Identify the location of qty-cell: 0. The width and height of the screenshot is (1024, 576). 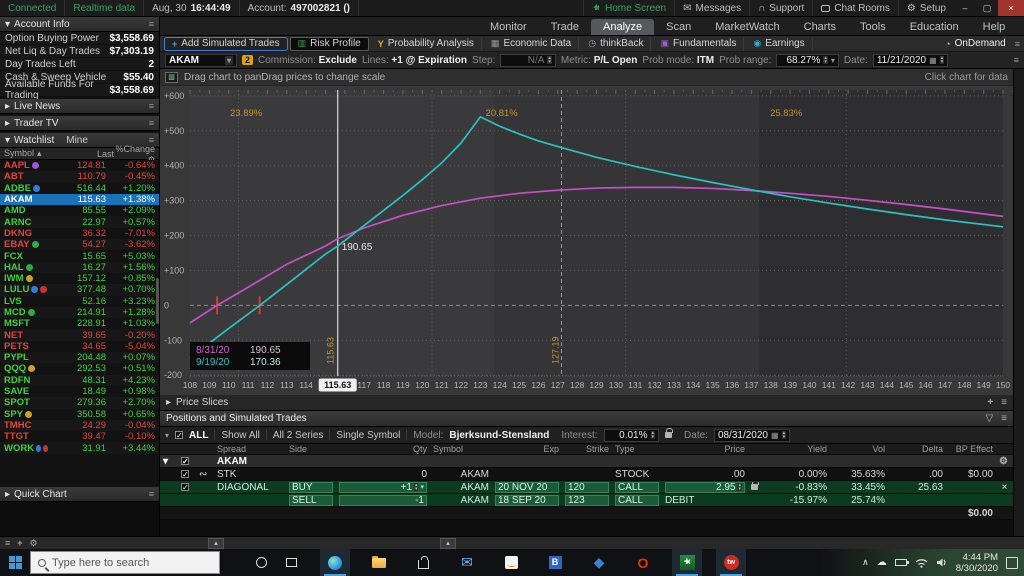
(383, 474).